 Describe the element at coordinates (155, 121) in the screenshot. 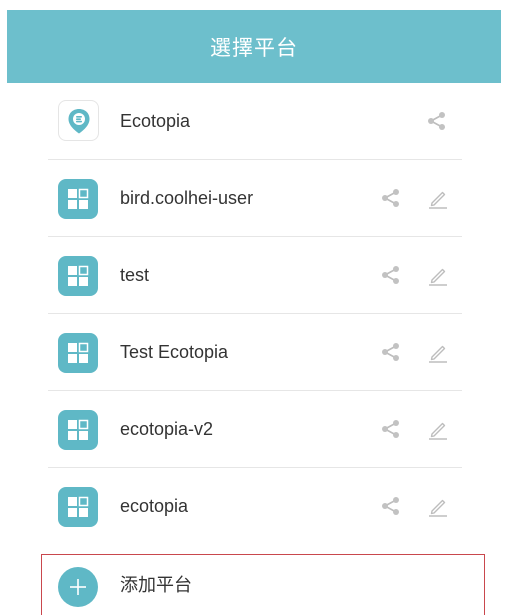

I see `platform-name: Ecotopia` at that location.